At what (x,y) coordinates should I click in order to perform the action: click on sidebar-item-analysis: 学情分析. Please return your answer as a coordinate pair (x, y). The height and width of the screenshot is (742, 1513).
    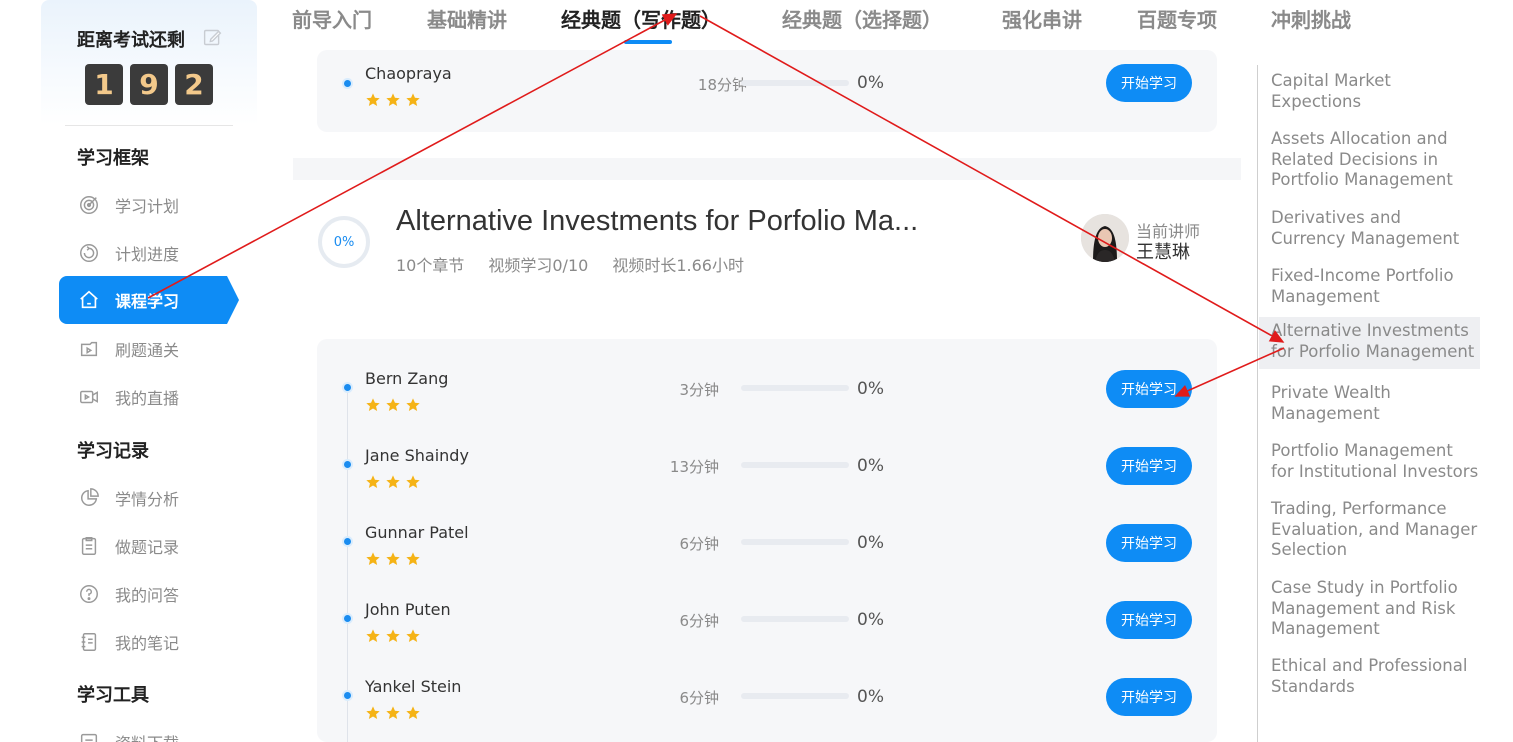
    Looking at the image, I should click on (149, 498).